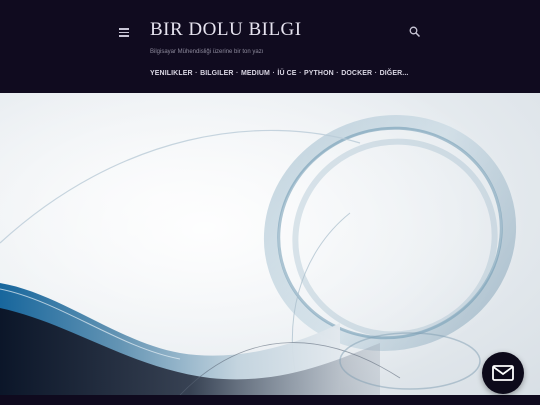  I want to click on page-bottom-strip, so click(270, 400).